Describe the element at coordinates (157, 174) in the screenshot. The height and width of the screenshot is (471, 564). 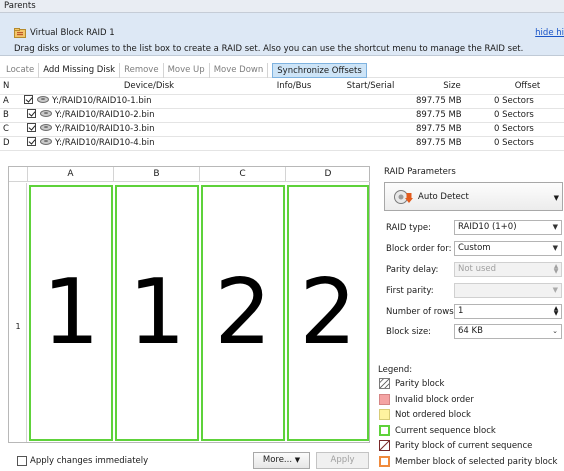
I see `grid-column-header-b: B` at that location.